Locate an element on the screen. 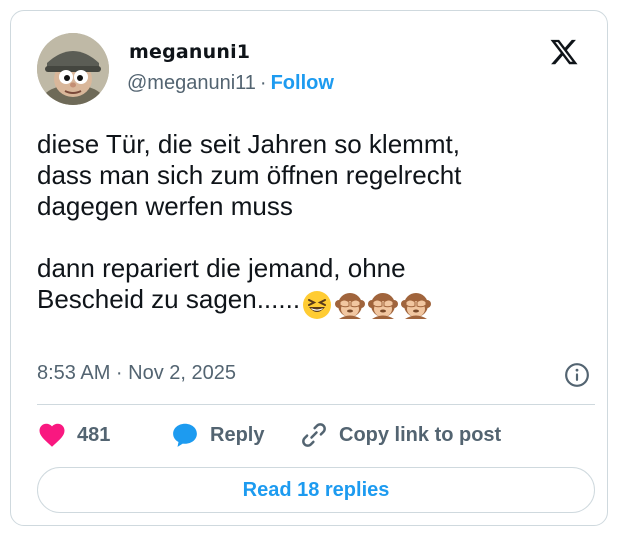  action-bar: 481 Reply Copy link to post is located at coordinates (317, 435).